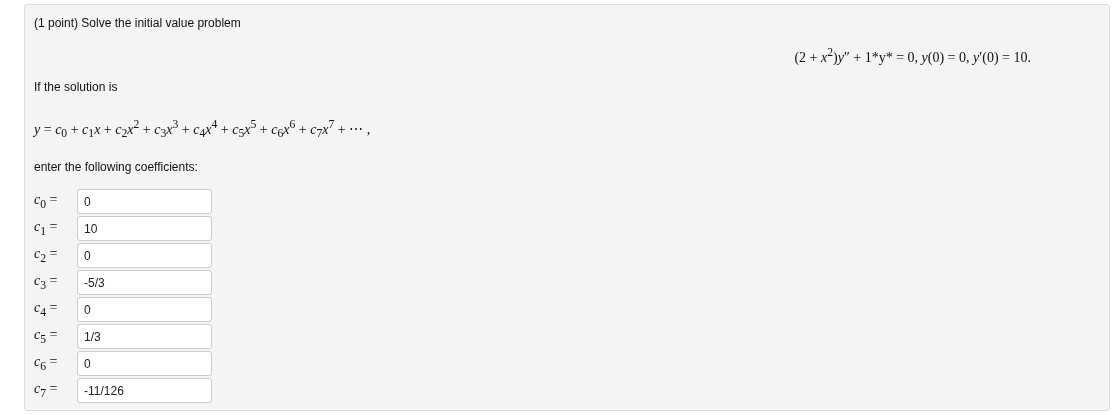  Describe the element at coordinates (144, 391) in the screenshot. I see `answer-field: -11/126` at that location.